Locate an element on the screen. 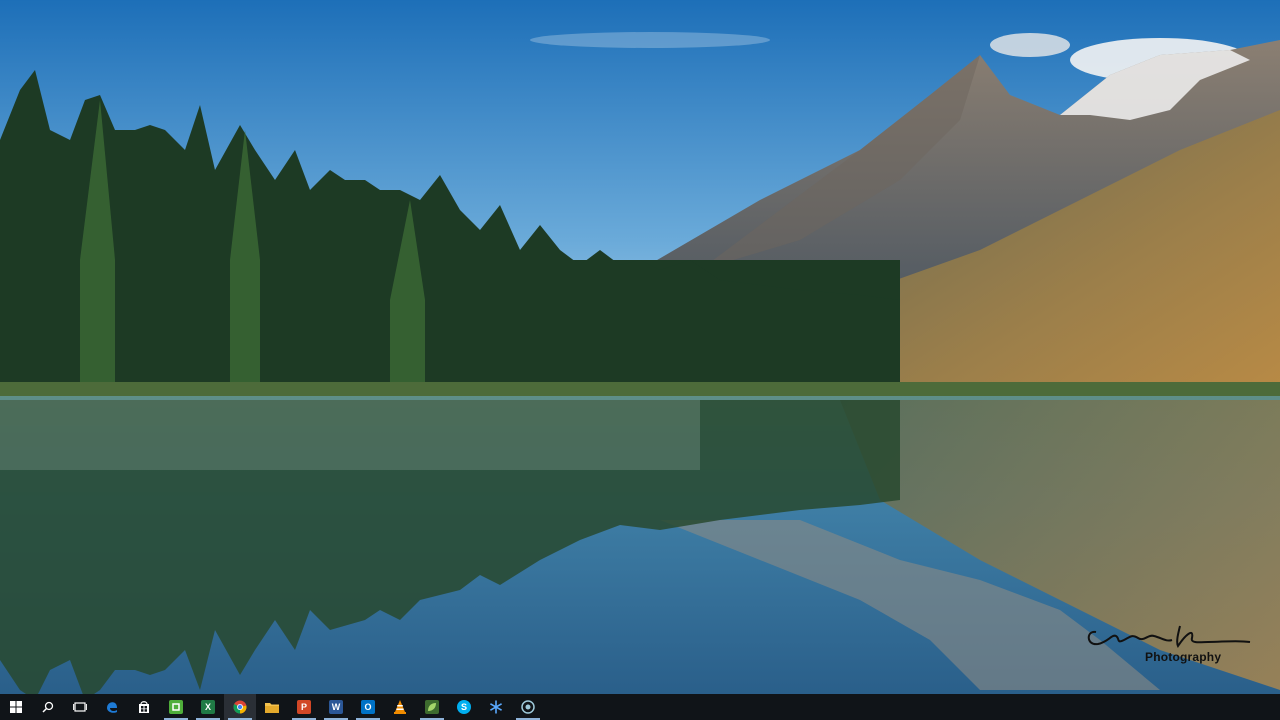  excel-icon: X is located at coordinates (208, 707).